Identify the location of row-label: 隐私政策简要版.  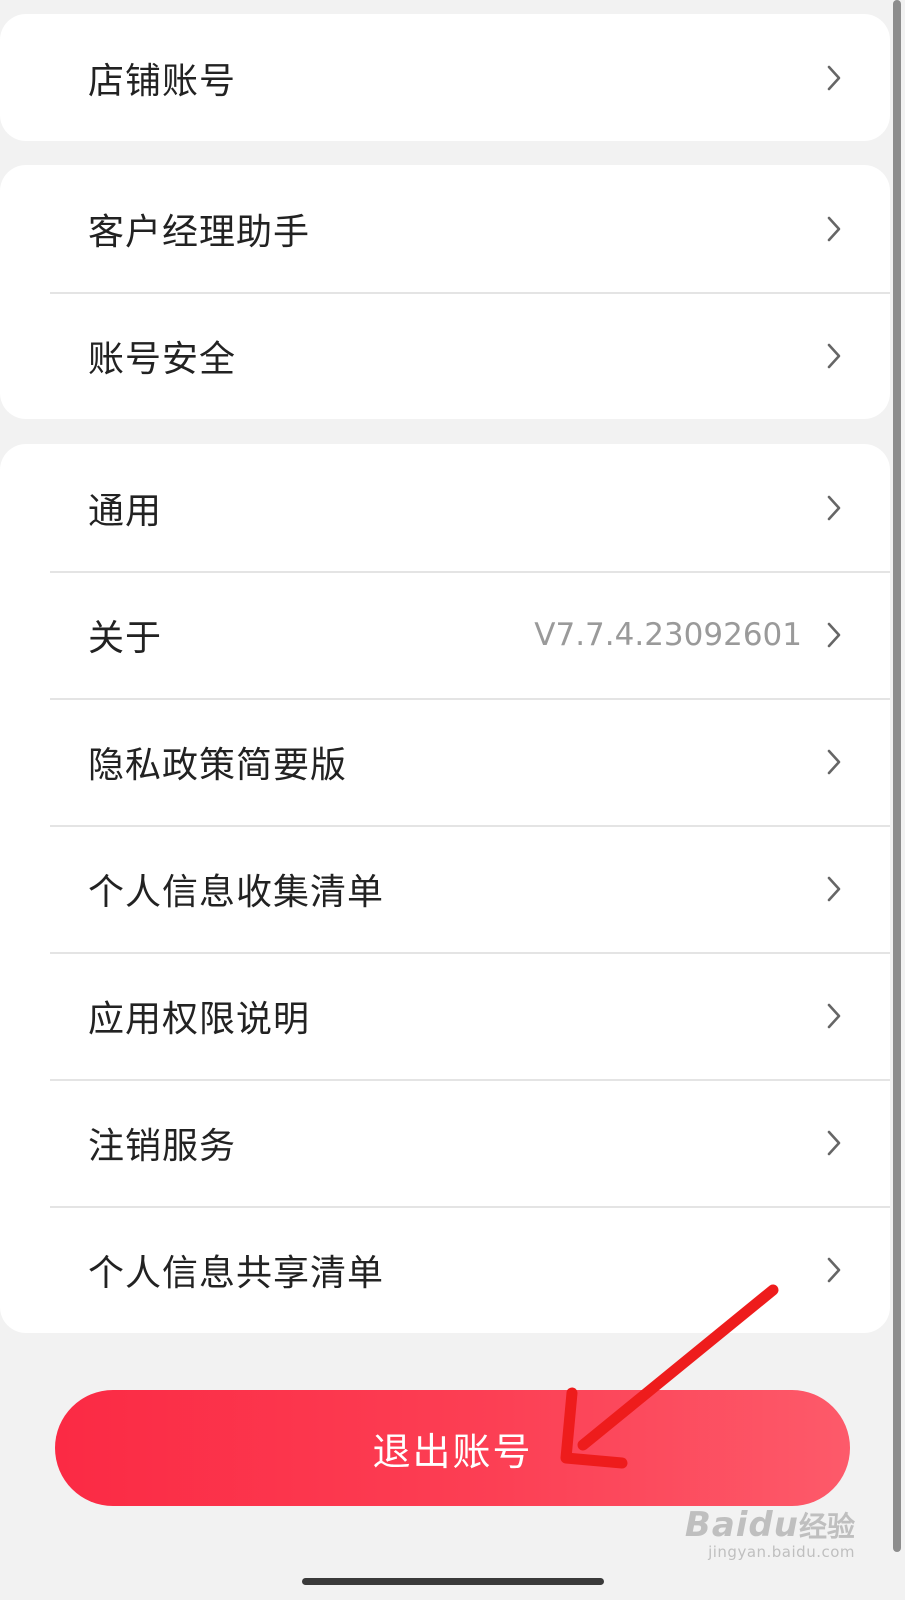
(218, 765).